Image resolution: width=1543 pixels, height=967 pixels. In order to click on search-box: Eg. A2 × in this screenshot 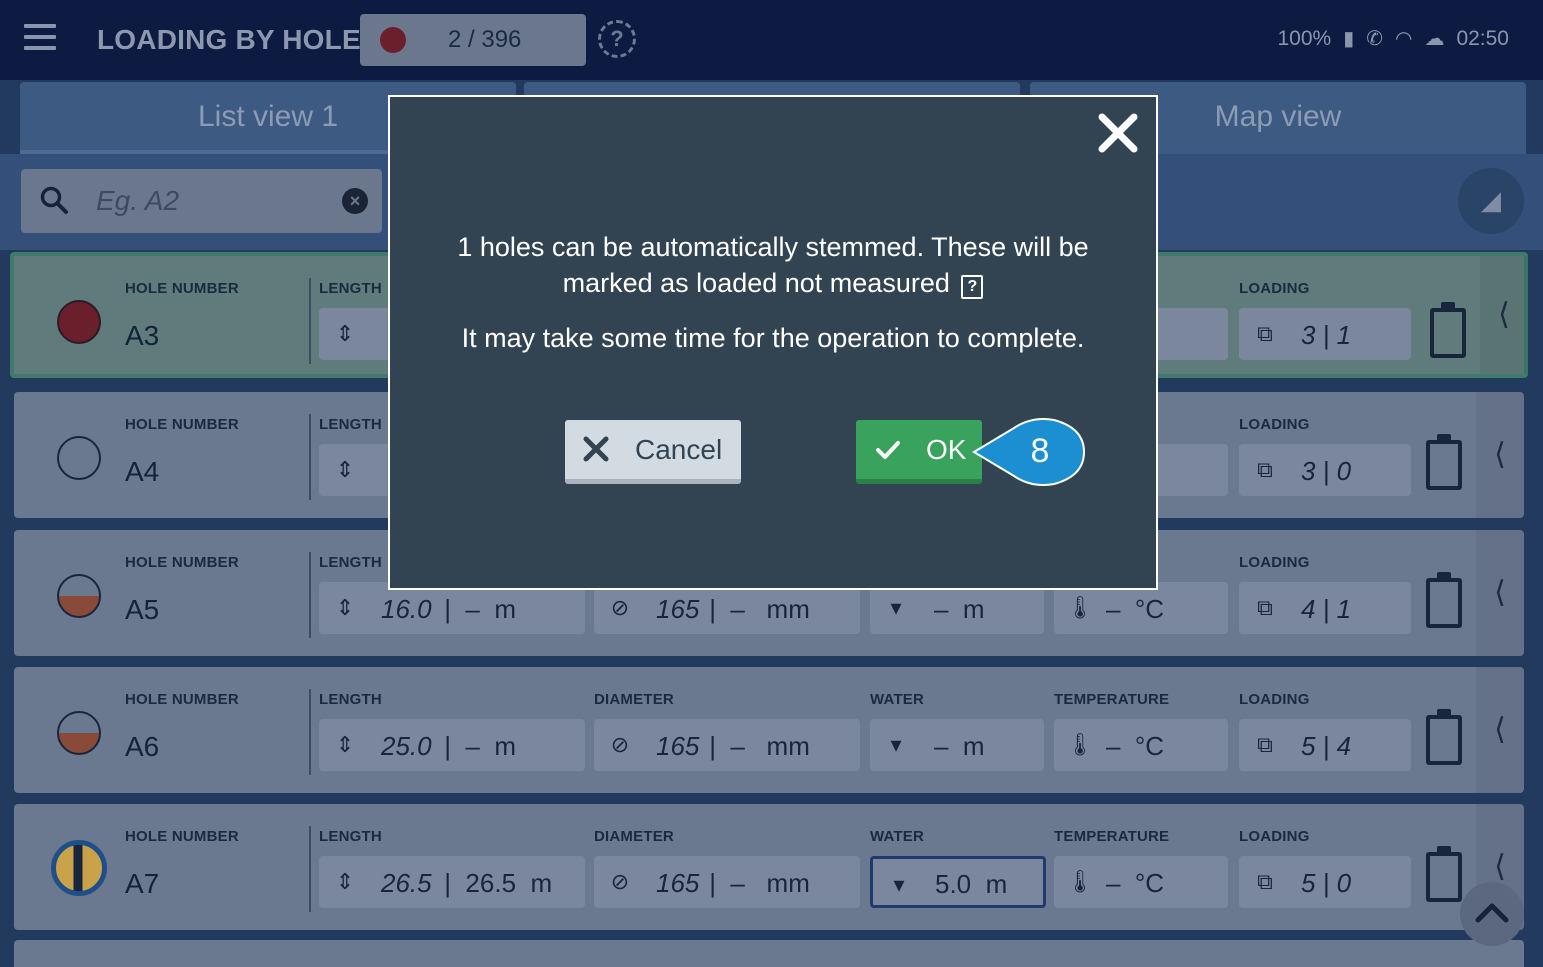, I will do `click(201, 201)`.